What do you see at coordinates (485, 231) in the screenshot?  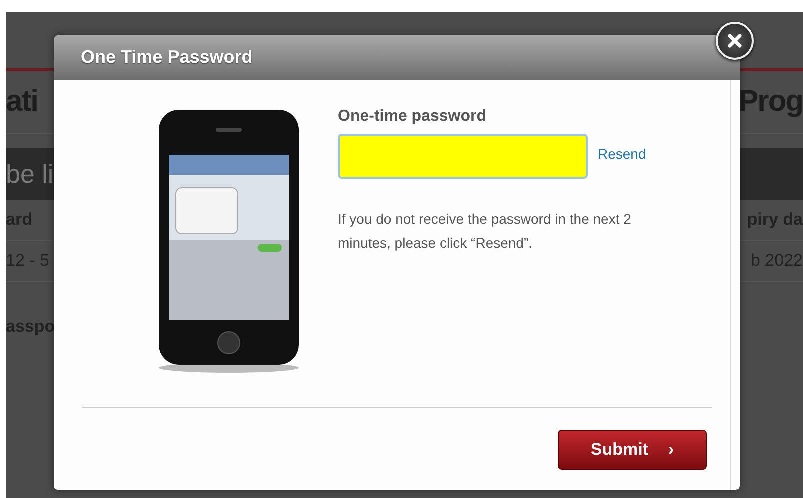 I see `help-text: If you do not receive the password in the next 2 minutes, please click “Resend”.` at bounding box center [485, 231].